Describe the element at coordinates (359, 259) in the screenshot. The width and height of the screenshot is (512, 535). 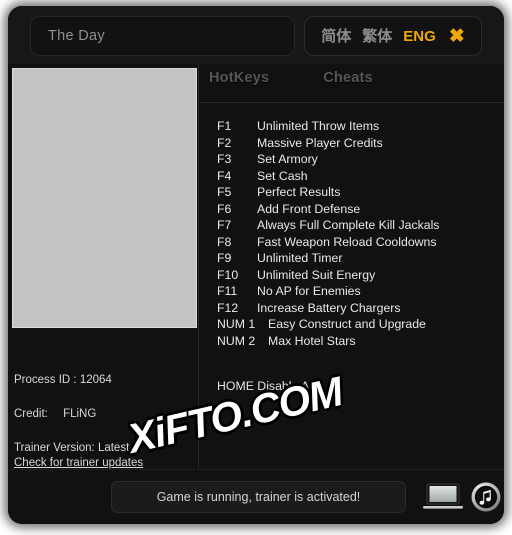
I see `cheat-row: F9 Unlimited Timer` at that location.